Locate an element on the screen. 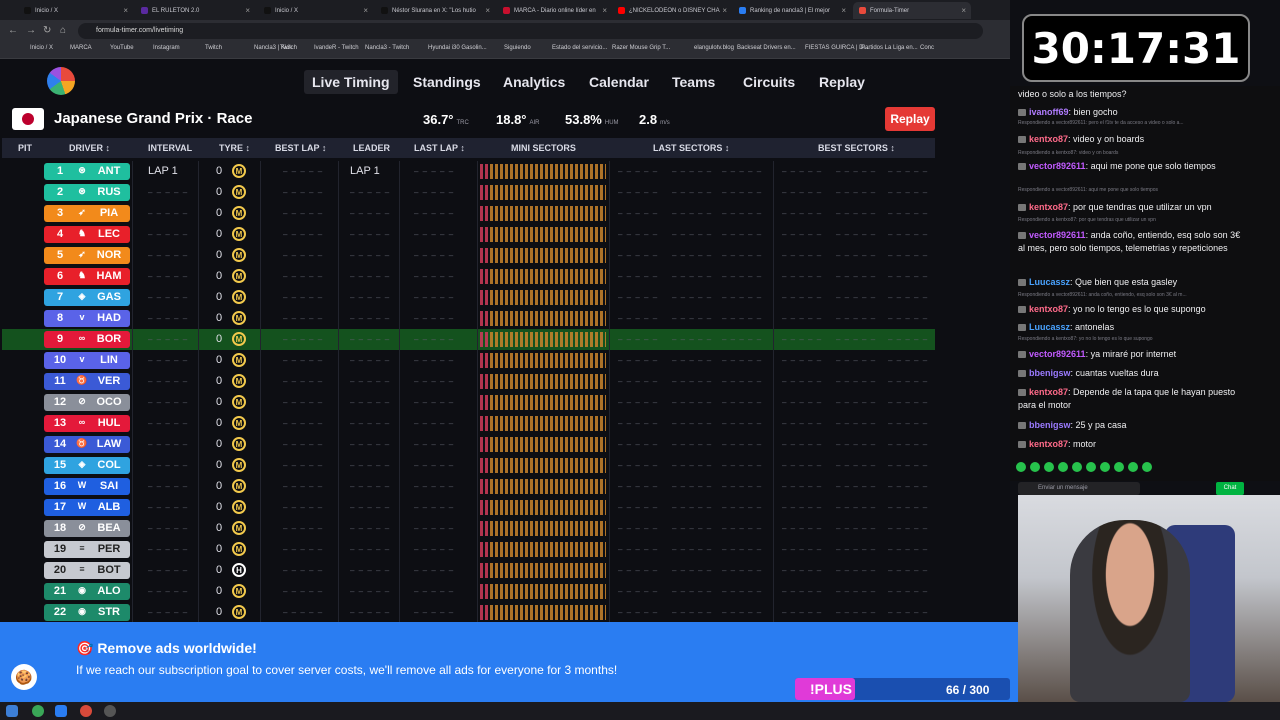 The width and height of the screenshot is (1280, 720). bookmark-item: Siguiendo is located at coordinates (517, 48).